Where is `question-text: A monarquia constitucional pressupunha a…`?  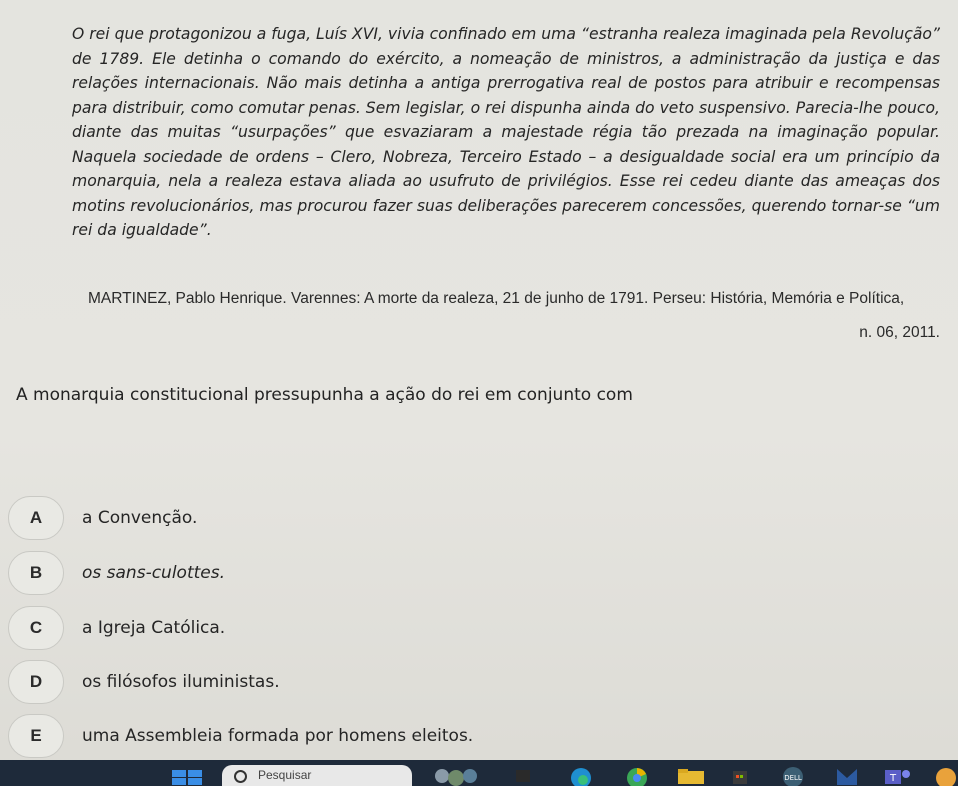
question-text: A monarquia constitucional pressupunha a… is located at coordinates (324, 395).